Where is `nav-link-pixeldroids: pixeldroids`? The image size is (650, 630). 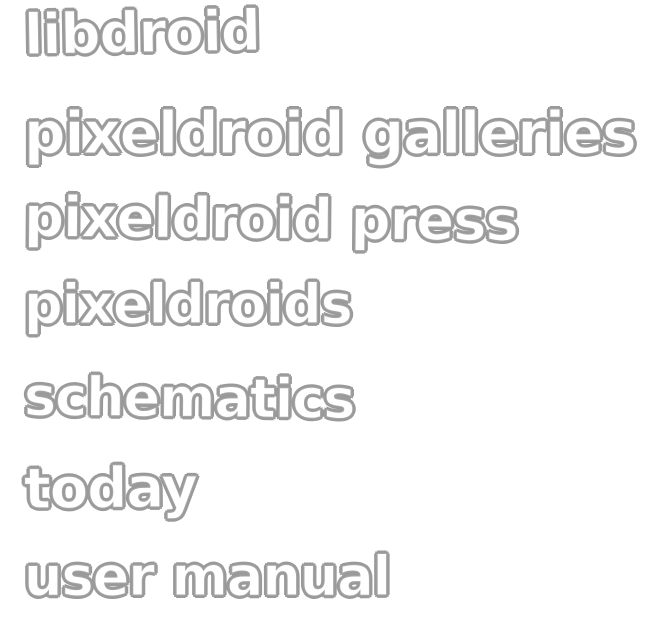 nav-link-pixeldroids: pixeldroids is located at coordinates (189, 304).